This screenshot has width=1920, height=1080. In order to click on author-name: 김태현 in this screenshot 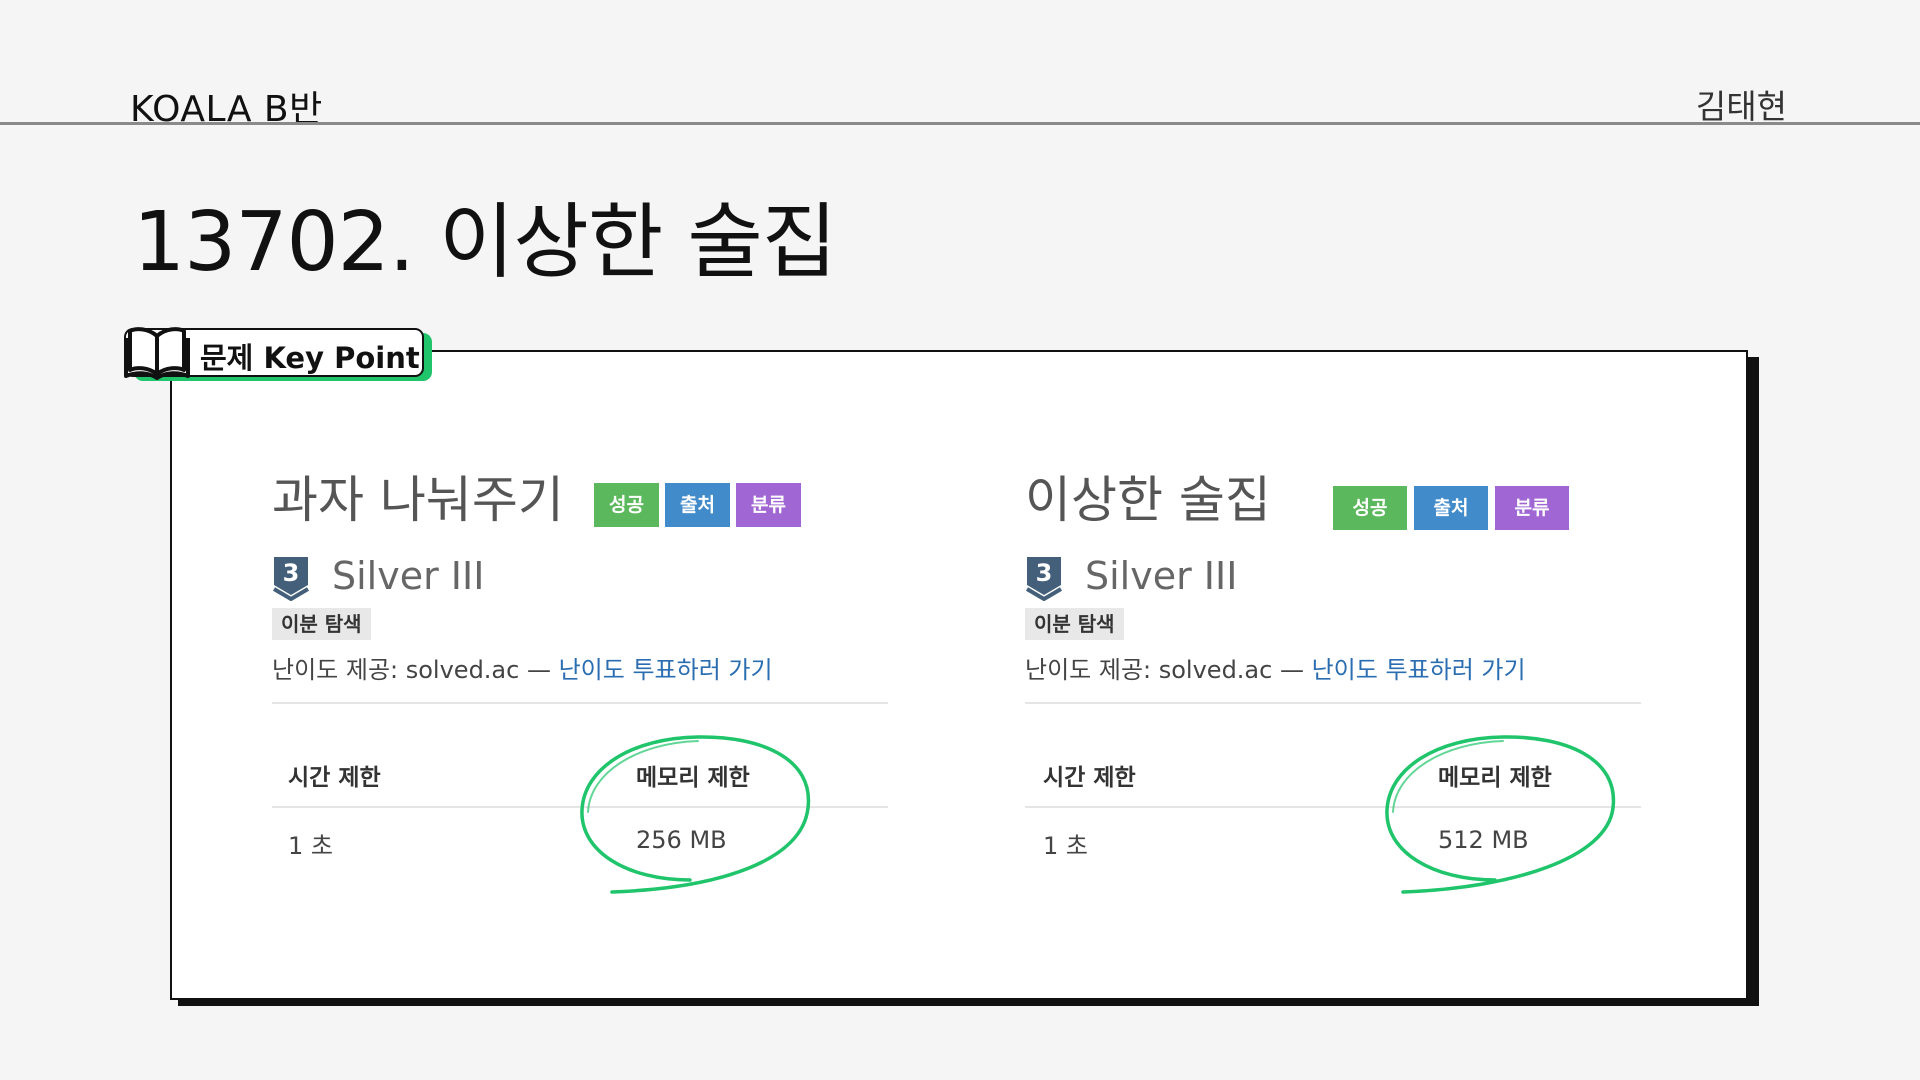, I will do `click(1741, 106)`.